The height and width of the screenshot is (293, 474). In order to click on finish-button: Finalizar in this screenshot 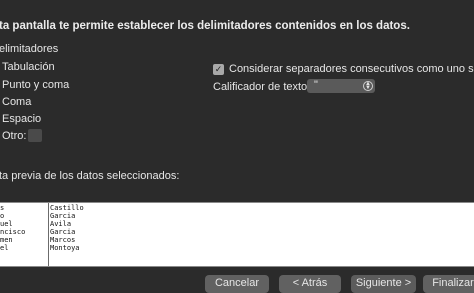, I will do `click(448, 284)`.